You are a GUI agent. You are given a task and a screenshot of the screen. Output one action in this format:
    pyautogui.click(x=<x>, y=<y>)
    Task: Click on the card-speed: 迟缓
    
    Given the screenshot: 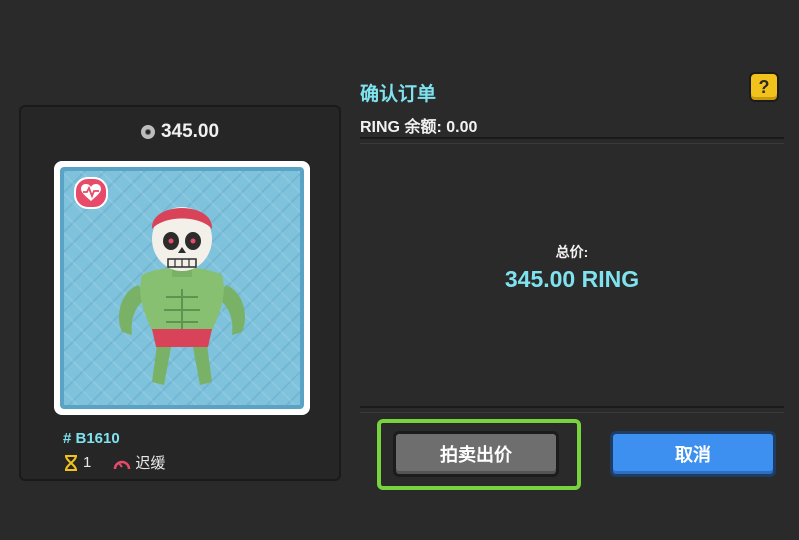 What is the action you would take?
    pyautogui.click(x=150, y=463)
    